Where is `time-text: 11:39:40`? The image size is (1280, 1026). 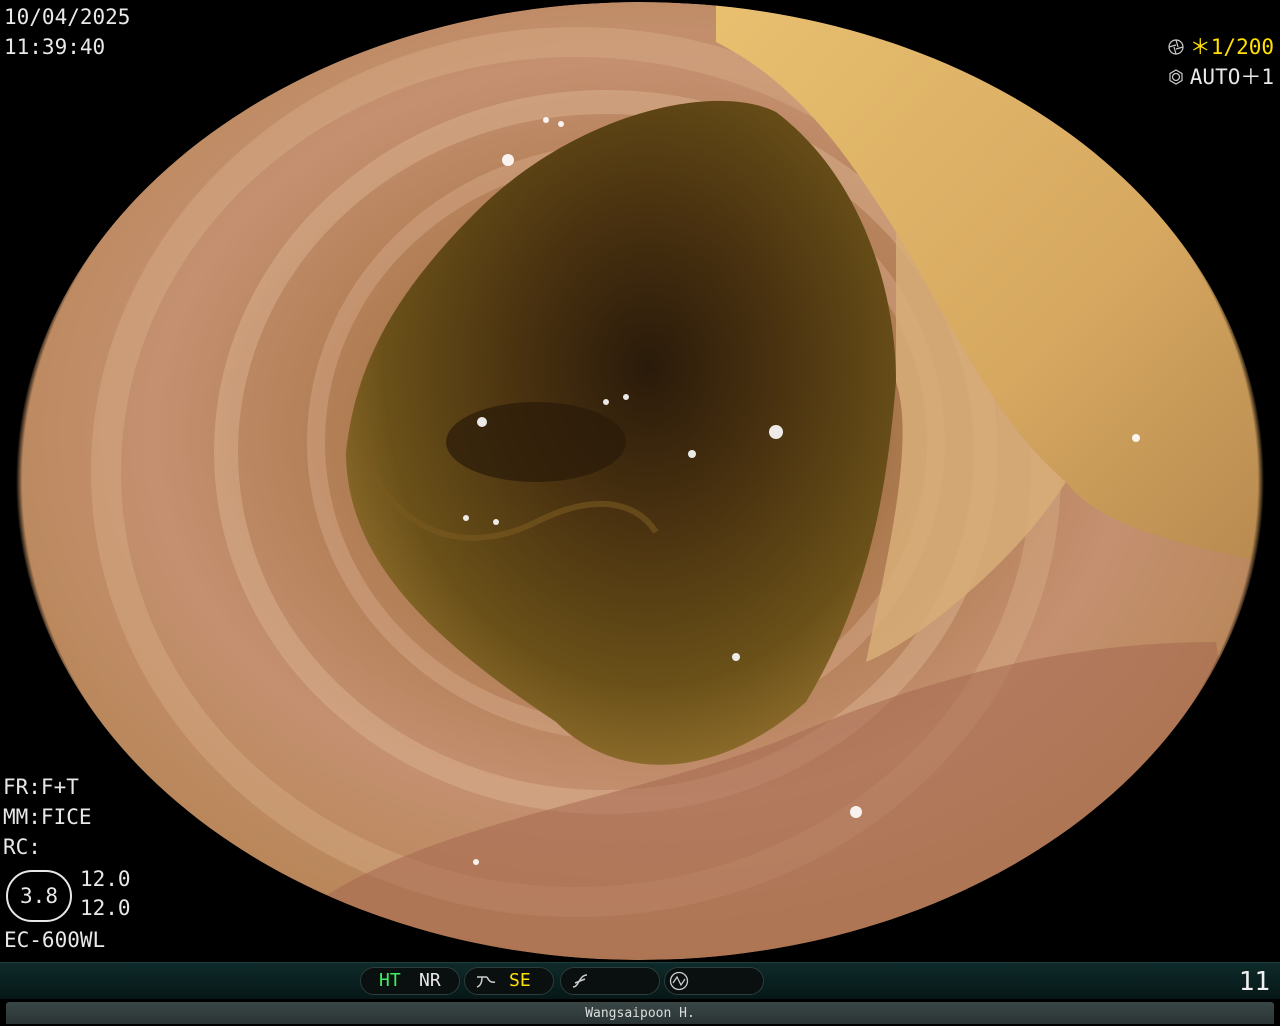 time-text: 11:39:40 is located at coordinates (55, 47).